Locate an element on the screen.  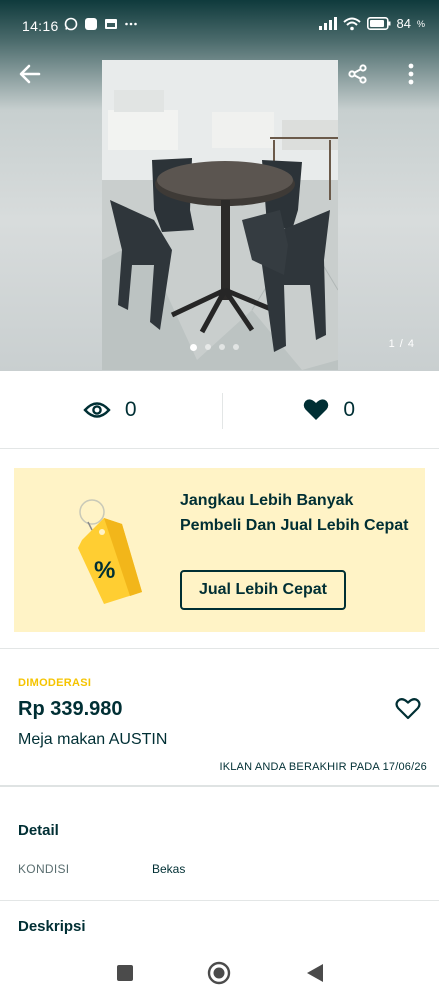
status-notification-icons is located at coordinates (101, 24).